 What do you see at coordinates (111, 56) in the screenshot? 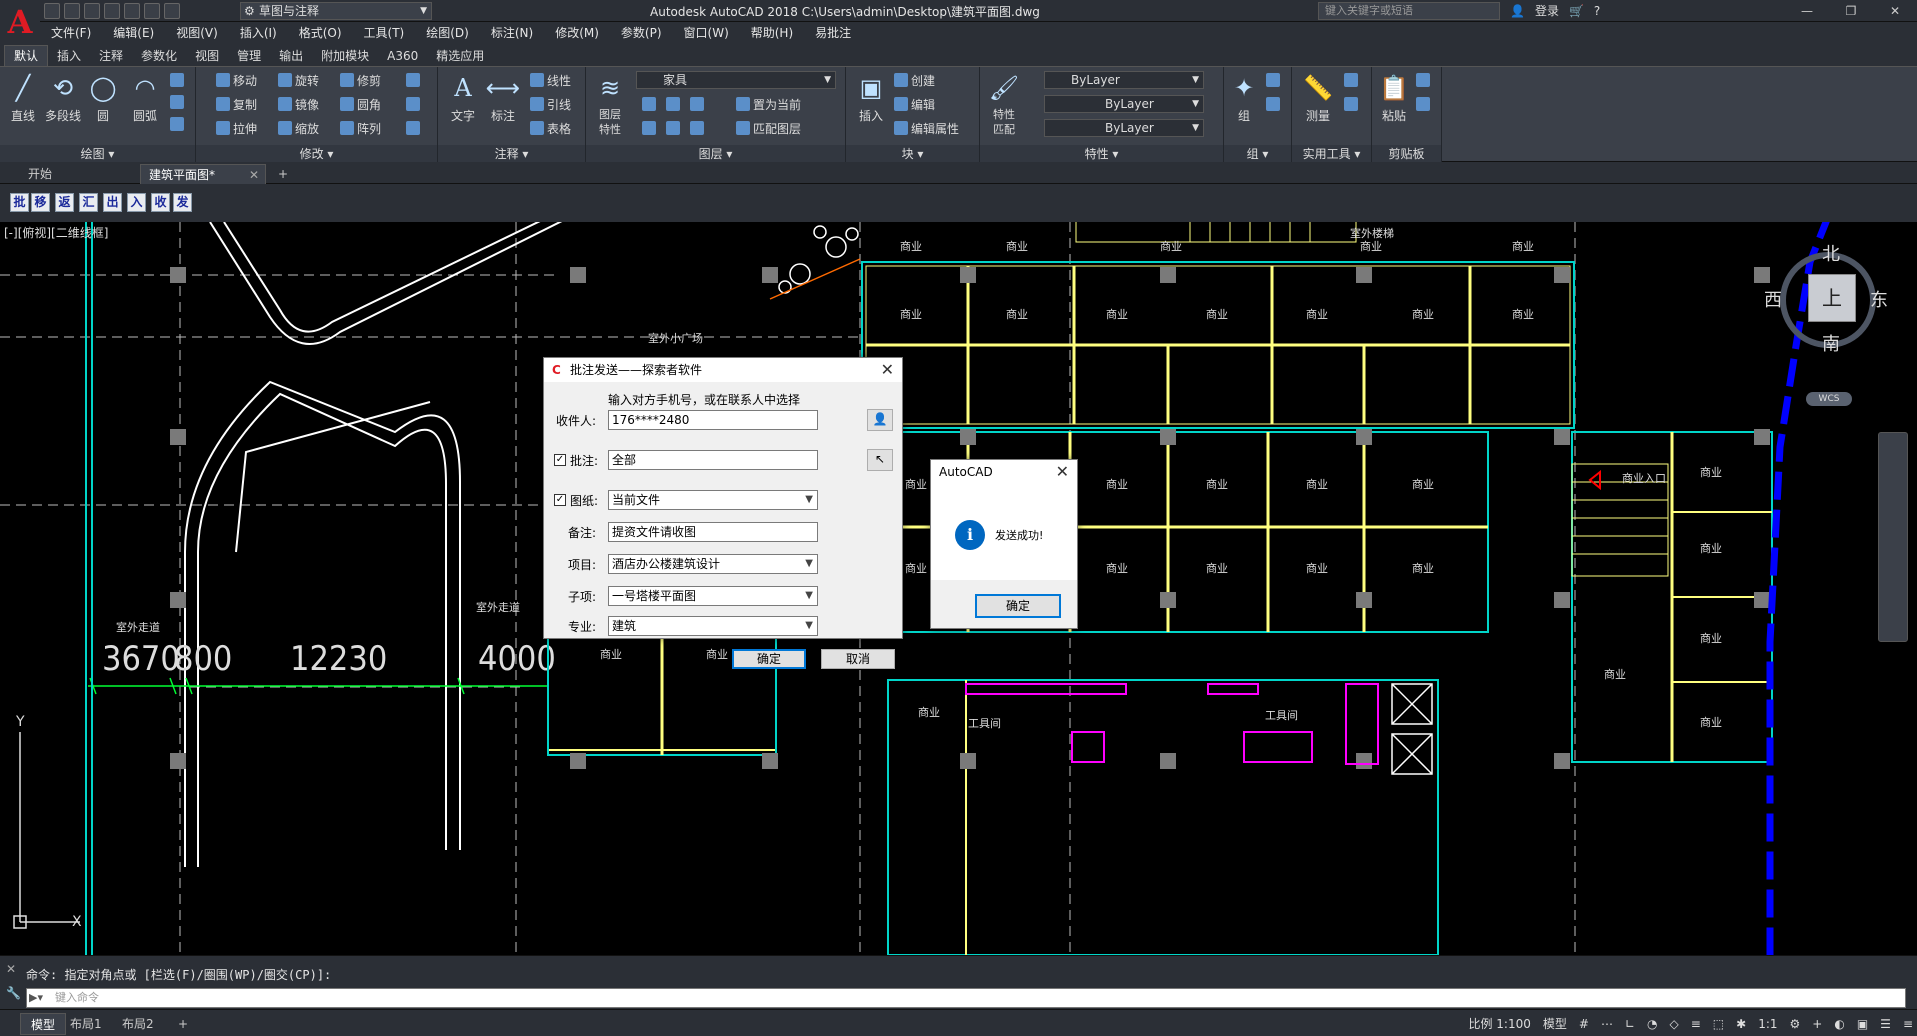
I see `ribbon-tab-2: 注释` at bounding box center [111, 56].